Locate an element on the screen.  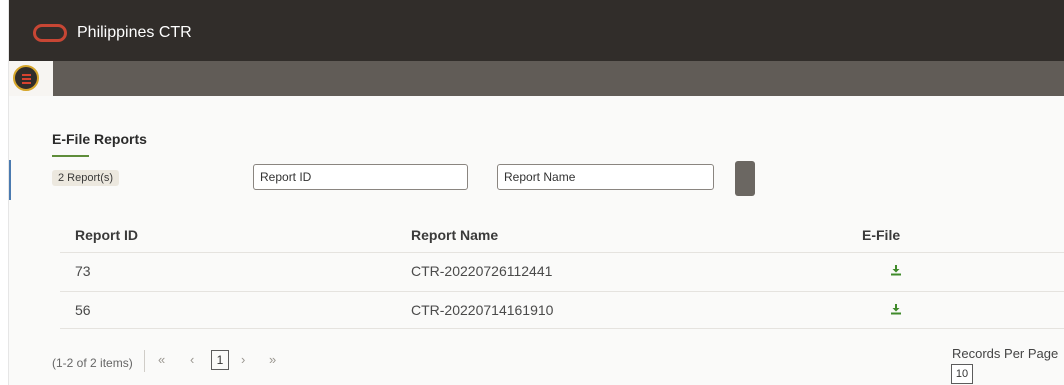
current-page: 1 is located at coordinates (220, 360).